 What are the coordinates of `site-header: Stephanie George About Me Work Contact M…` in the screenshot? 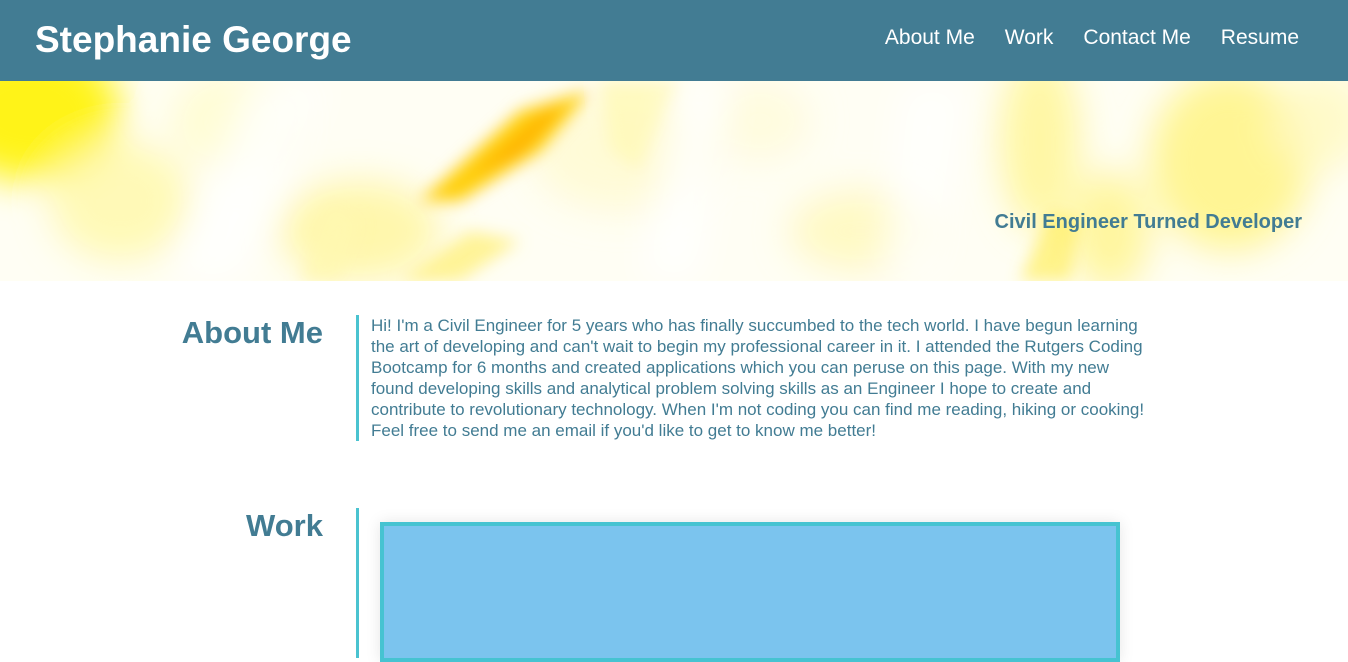 It's located at (674, 40).